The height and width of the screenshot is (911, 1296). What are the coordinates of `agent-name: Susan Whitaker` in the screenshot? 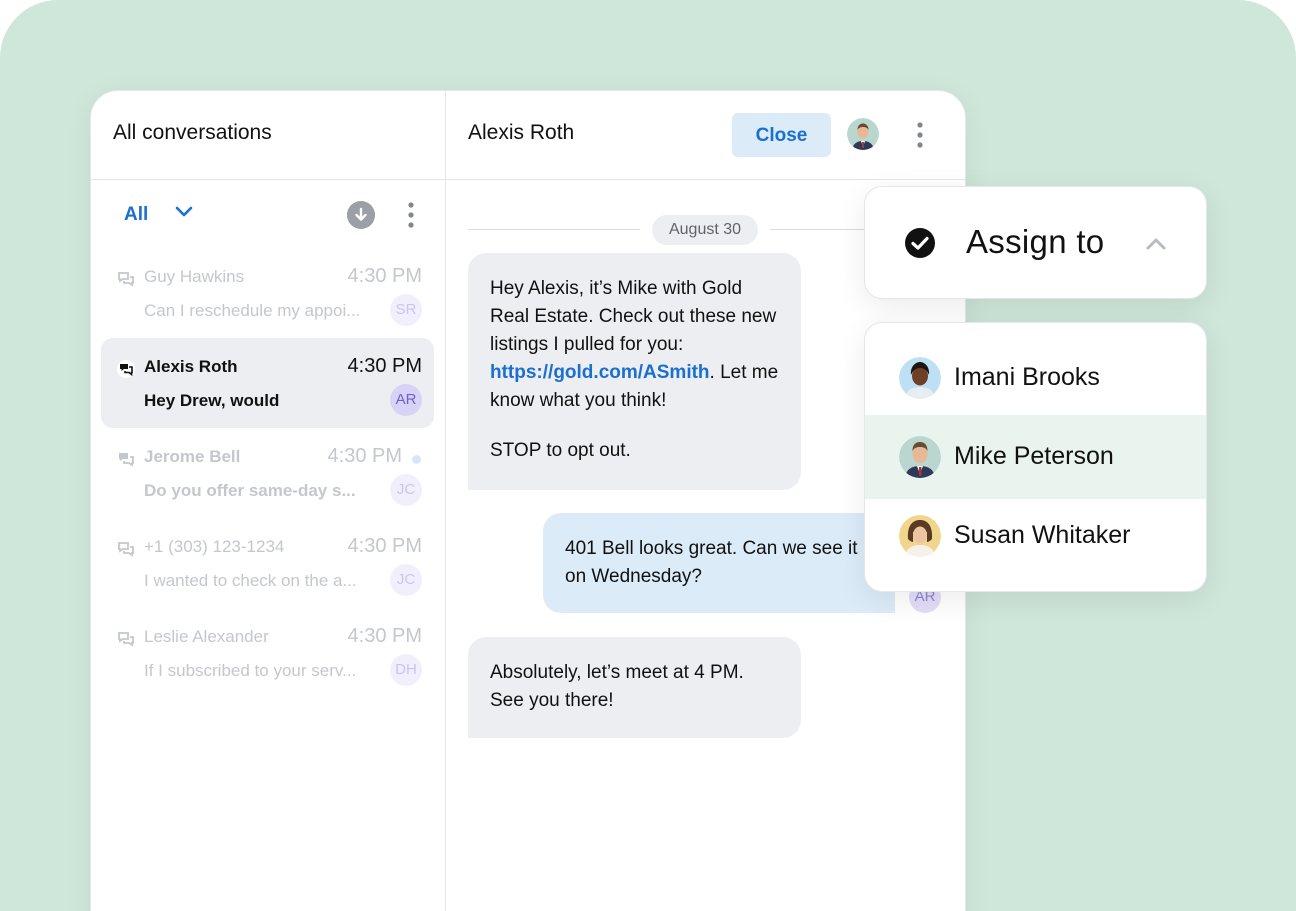 It's located at (1042, 535).